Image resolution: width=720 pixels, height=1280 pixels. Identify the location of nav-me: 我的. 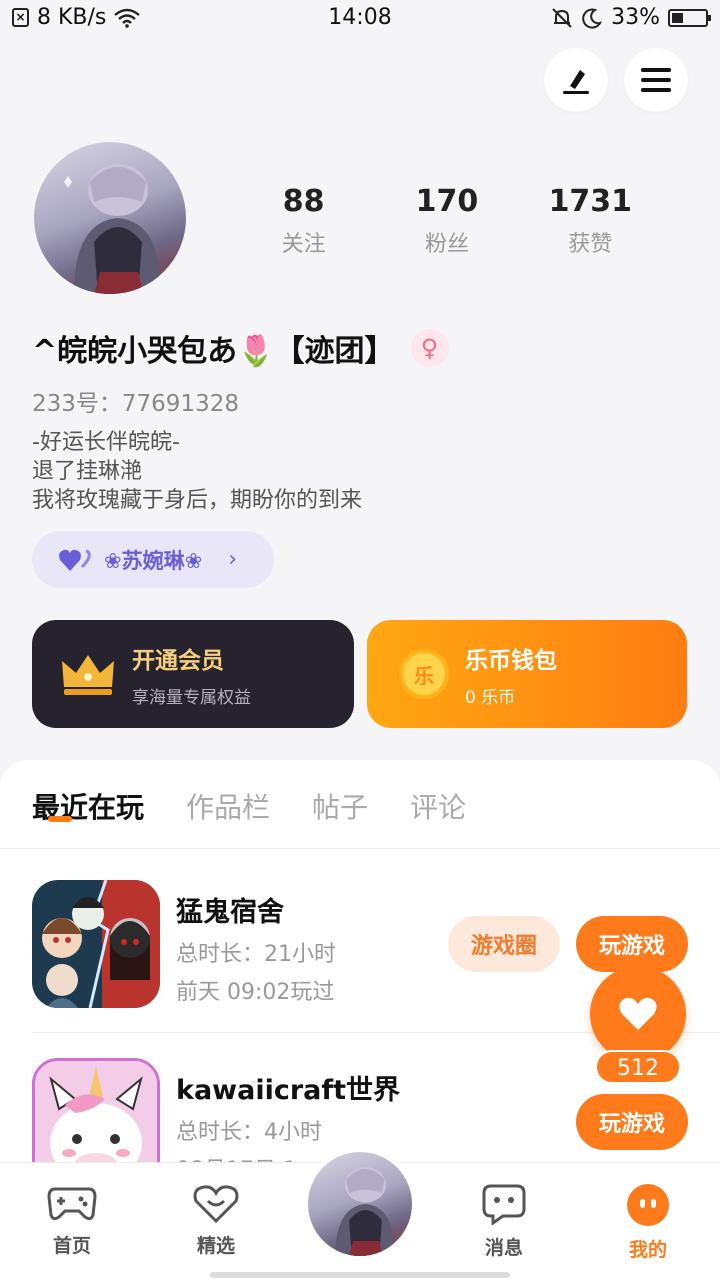
(648, 1222).